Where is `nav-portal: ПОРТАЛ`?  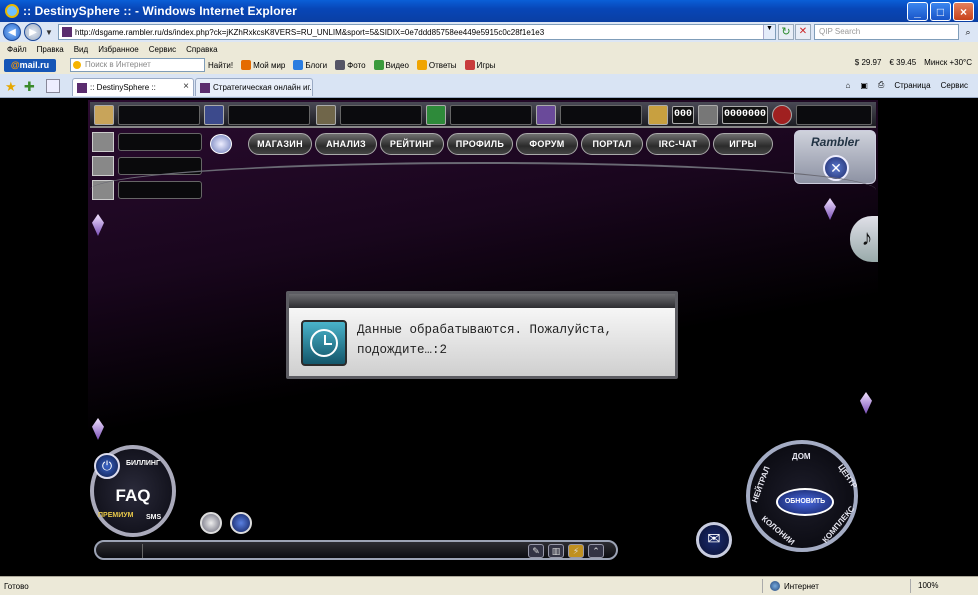
nav-portal: ПОРТАЛ is located at coordinates (612, 144).